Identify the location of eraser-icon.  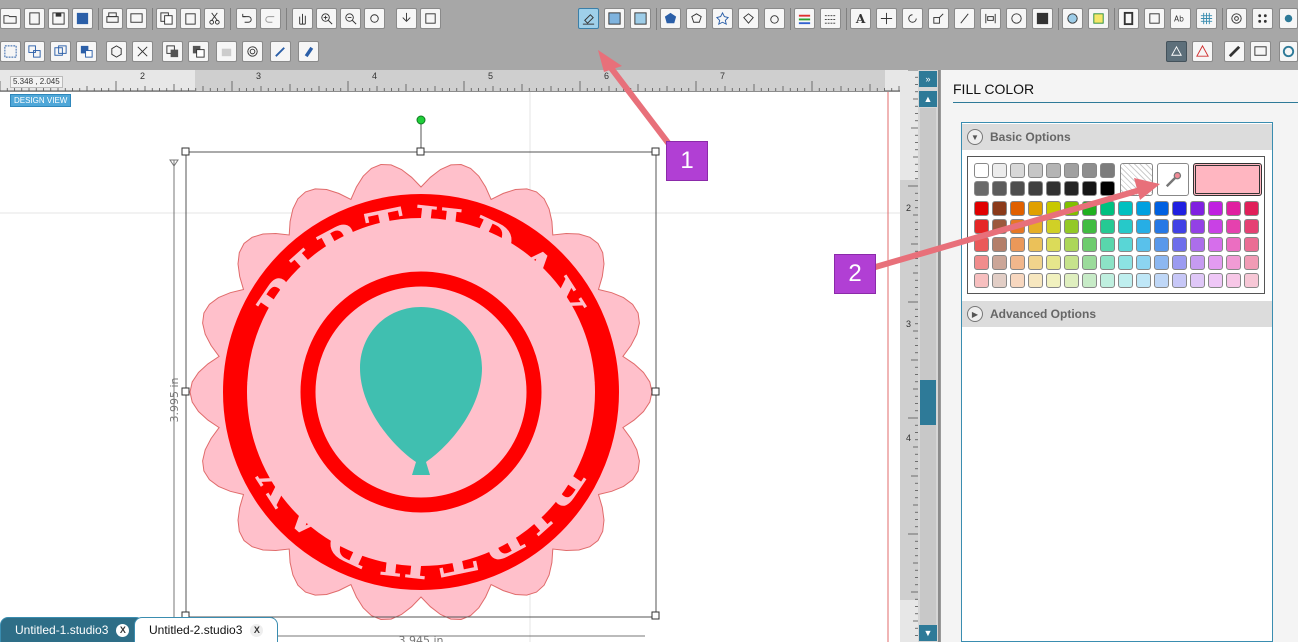
(308, 51).